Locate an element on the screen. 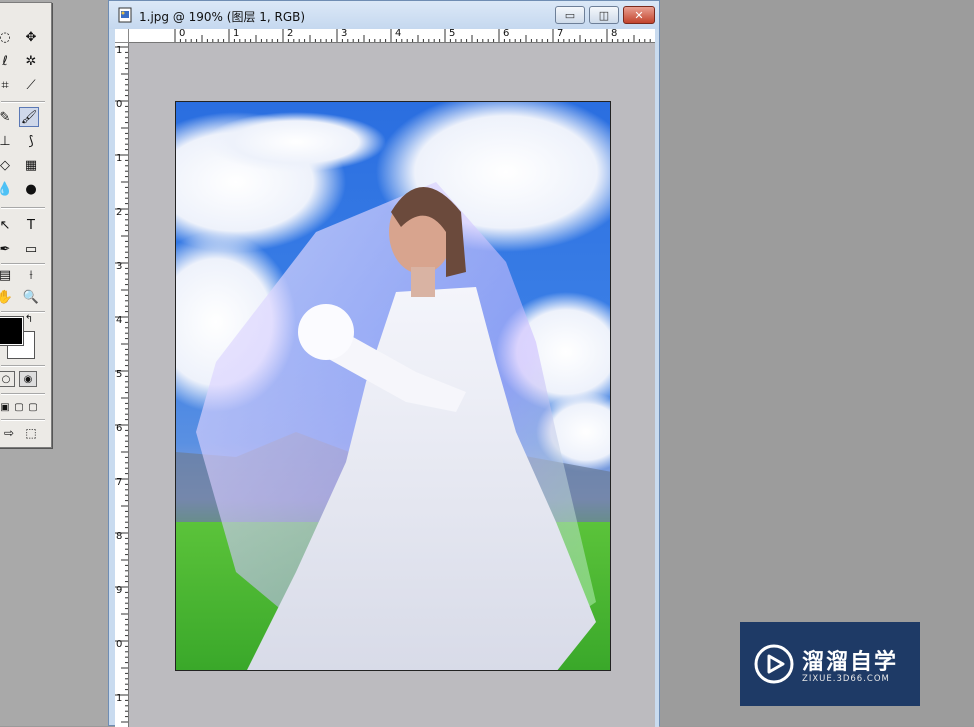 The width and height of the screenshot is (974, 727). jump-to-imageready-icon: ⇨ is located at coordinates (9, 433).